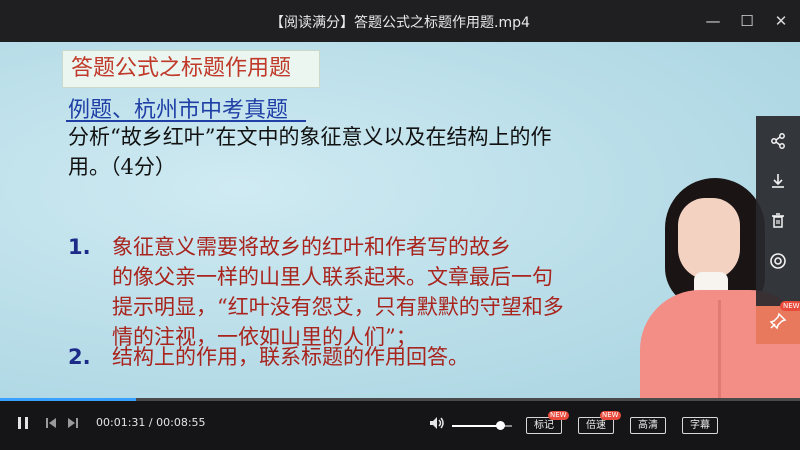 This screenshot has width=800, height=450. I want to click on presenter-face, so click(709, 239).